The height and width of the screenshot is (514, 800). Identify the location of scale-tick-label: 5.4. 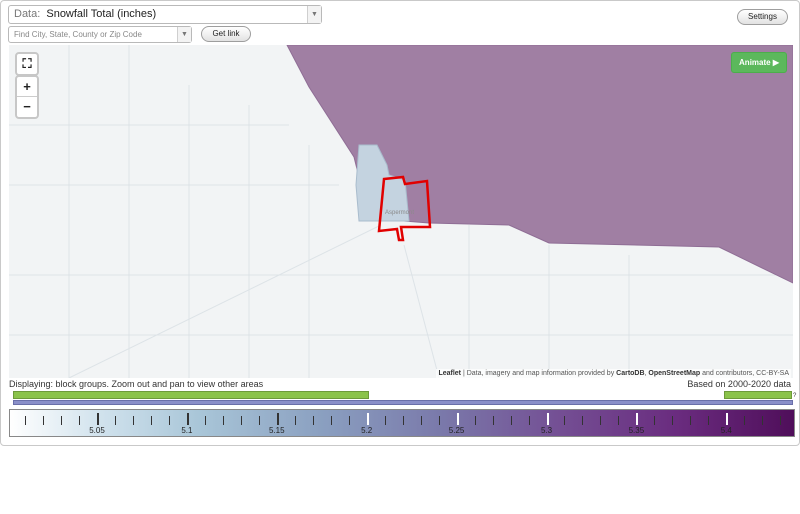
(726, 430).